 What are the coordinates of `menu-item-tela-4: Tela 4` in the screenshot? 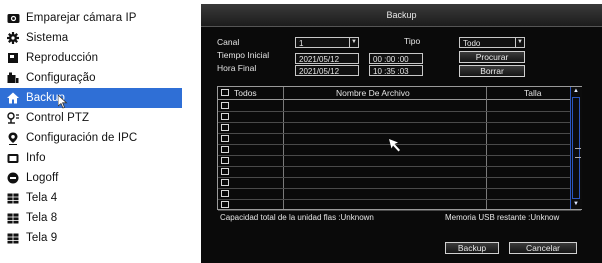 It's located at (94, 198).